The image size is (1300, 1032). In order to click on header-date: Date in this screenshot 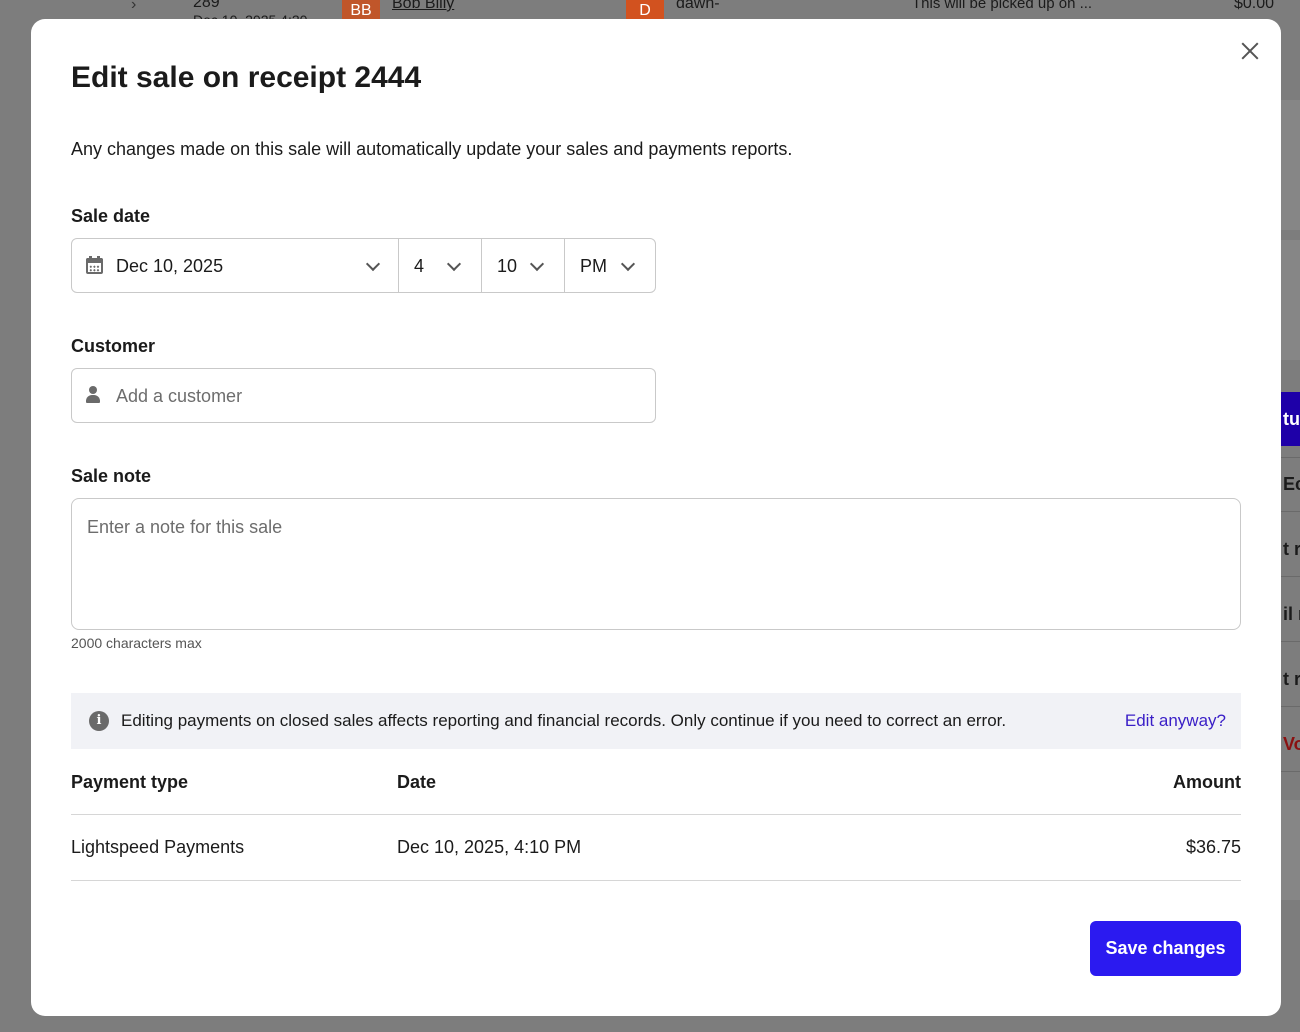, I will do `click(417, 782)`.